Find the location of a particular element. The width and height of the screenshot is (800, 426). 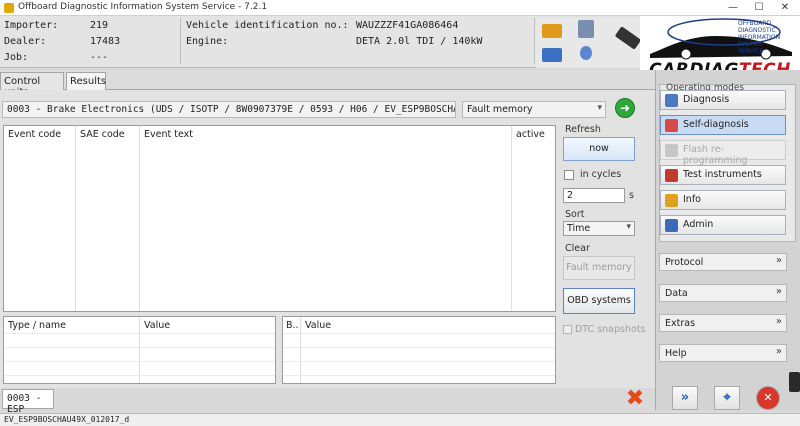

sort-select: Time ▾ is located at coordinates (599, 228).